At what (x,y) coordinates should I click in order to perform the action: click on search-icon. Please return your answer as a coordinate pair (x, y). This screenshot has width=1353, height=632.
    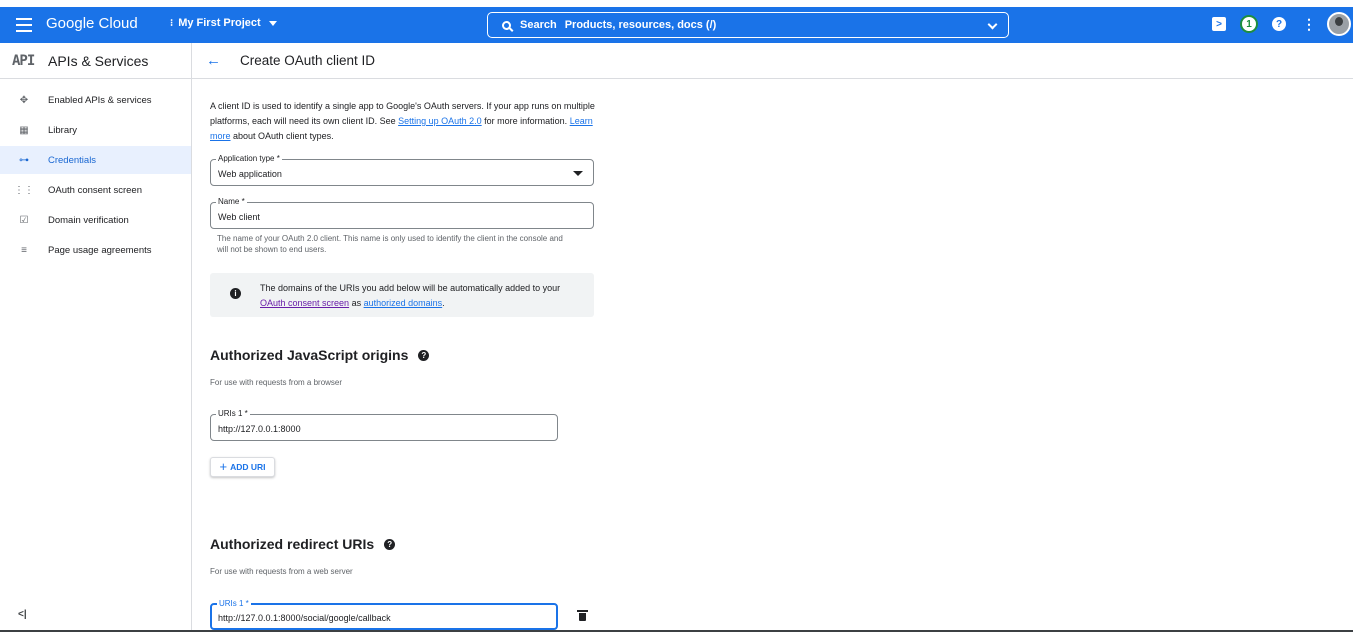
    Looking at the image, I should click on (506, 25).